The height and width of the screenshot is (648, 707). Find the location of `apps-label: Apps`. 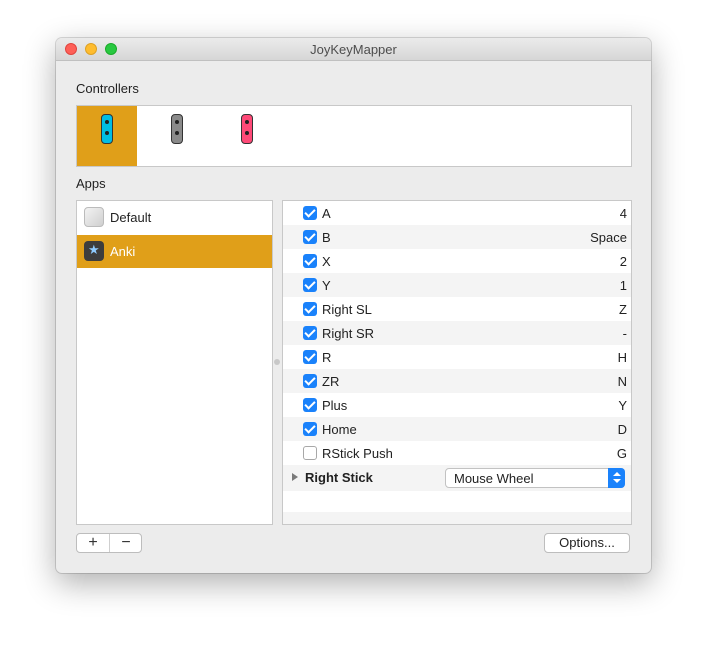

apps-label: Apps is located at coordinates (91, 183).